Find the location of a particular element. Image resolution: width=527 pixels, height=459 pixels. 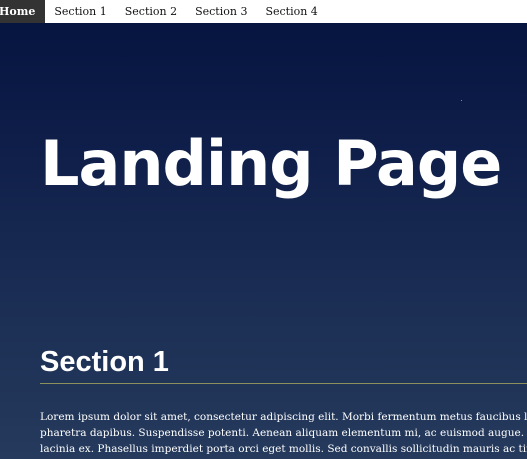

section-1-heading: Section 1 is located at coordinates (104, 362).